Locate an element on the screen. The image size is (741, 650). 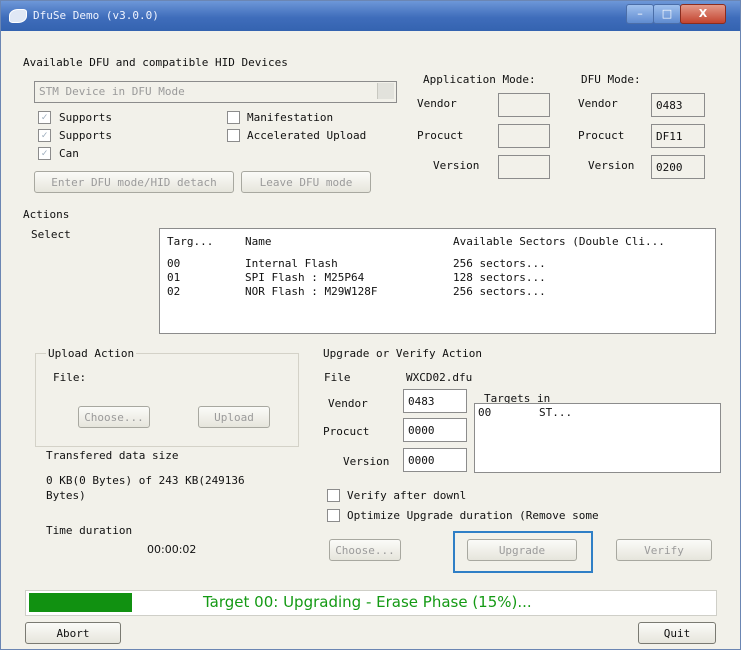
accelerated-upload-label: Accelerated Upload is located at coordinates (307, 135).